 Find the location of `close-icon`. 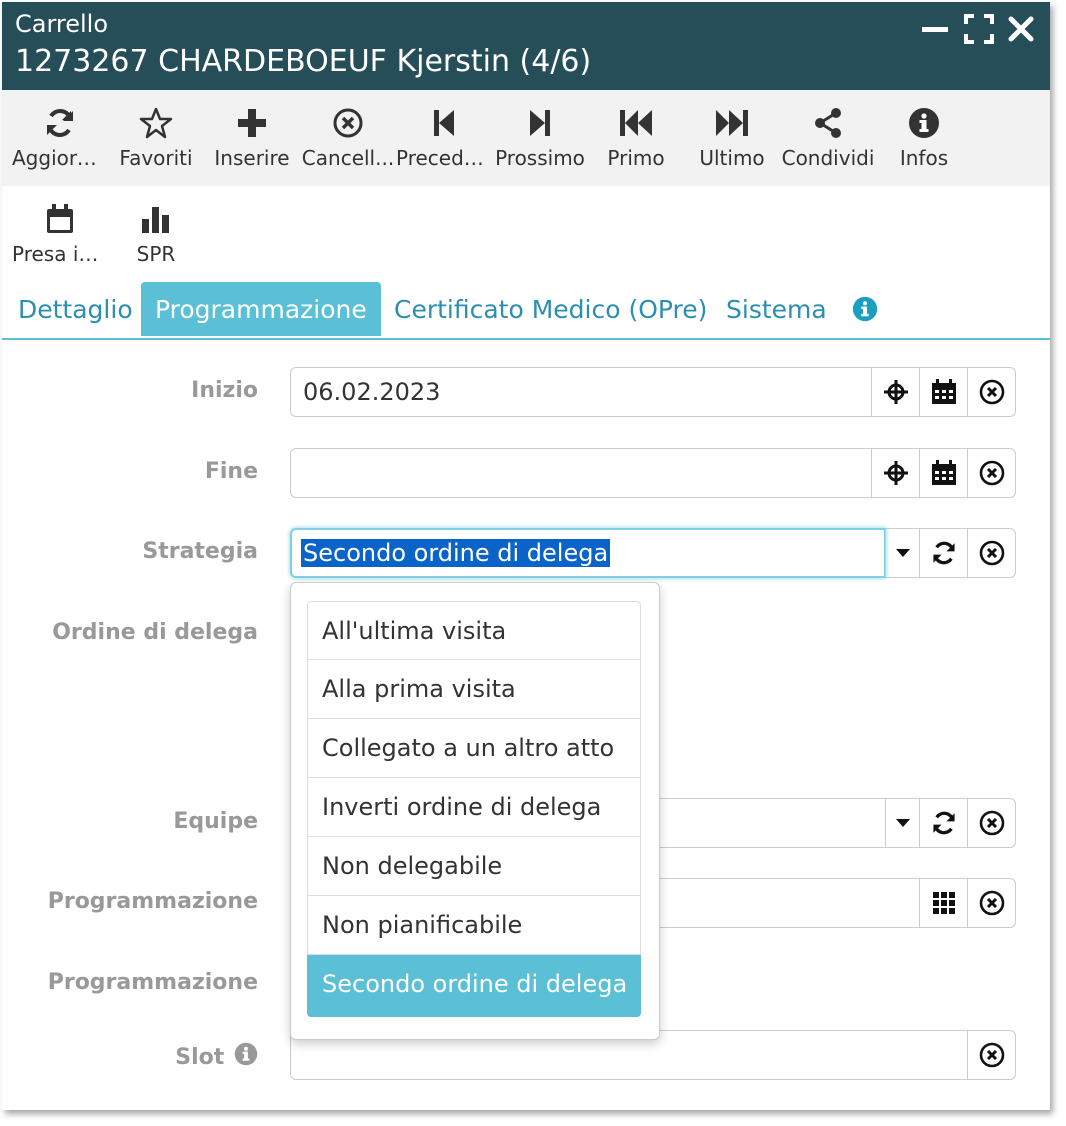

close-icon is located at coordinates (1021, 29).